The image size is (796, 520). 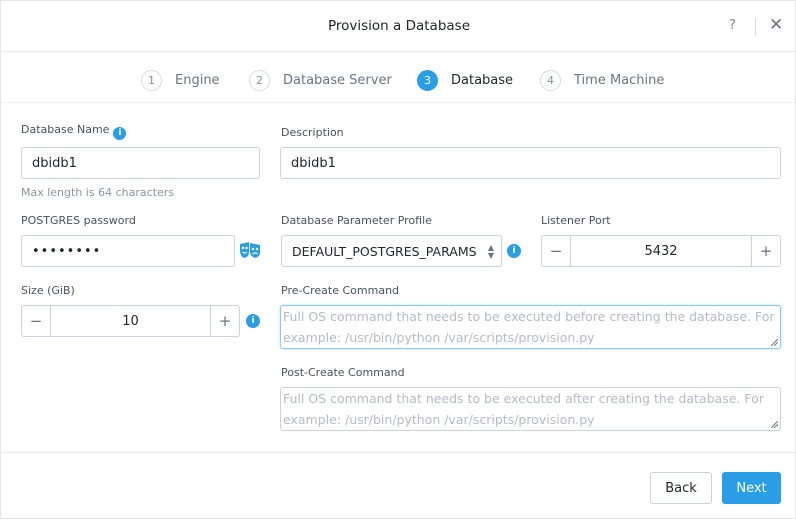 I want to click on next-button: Next, so click(x=751, y=488).